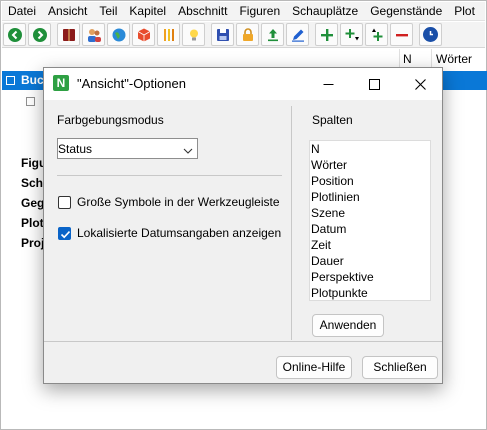  Describe the element at coordinates (32, 183) in the screenshot. I see `tree-item-locations: Sch` at that location.